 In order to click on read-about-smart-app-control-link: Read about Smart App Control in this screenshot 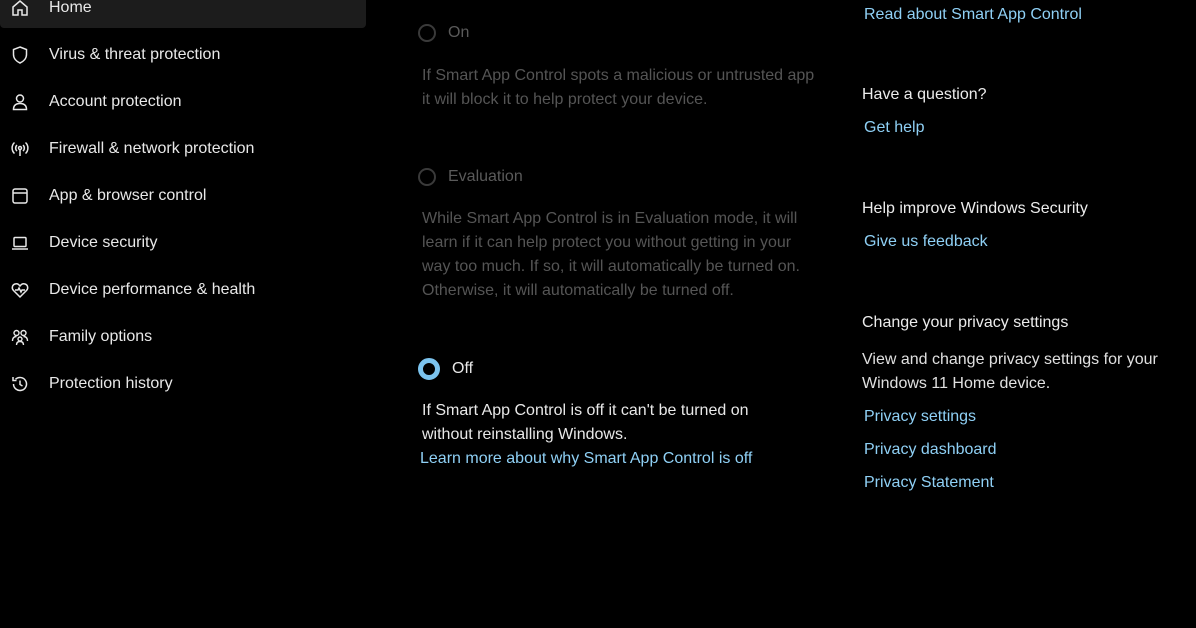, I will do `click(973, 15)`.